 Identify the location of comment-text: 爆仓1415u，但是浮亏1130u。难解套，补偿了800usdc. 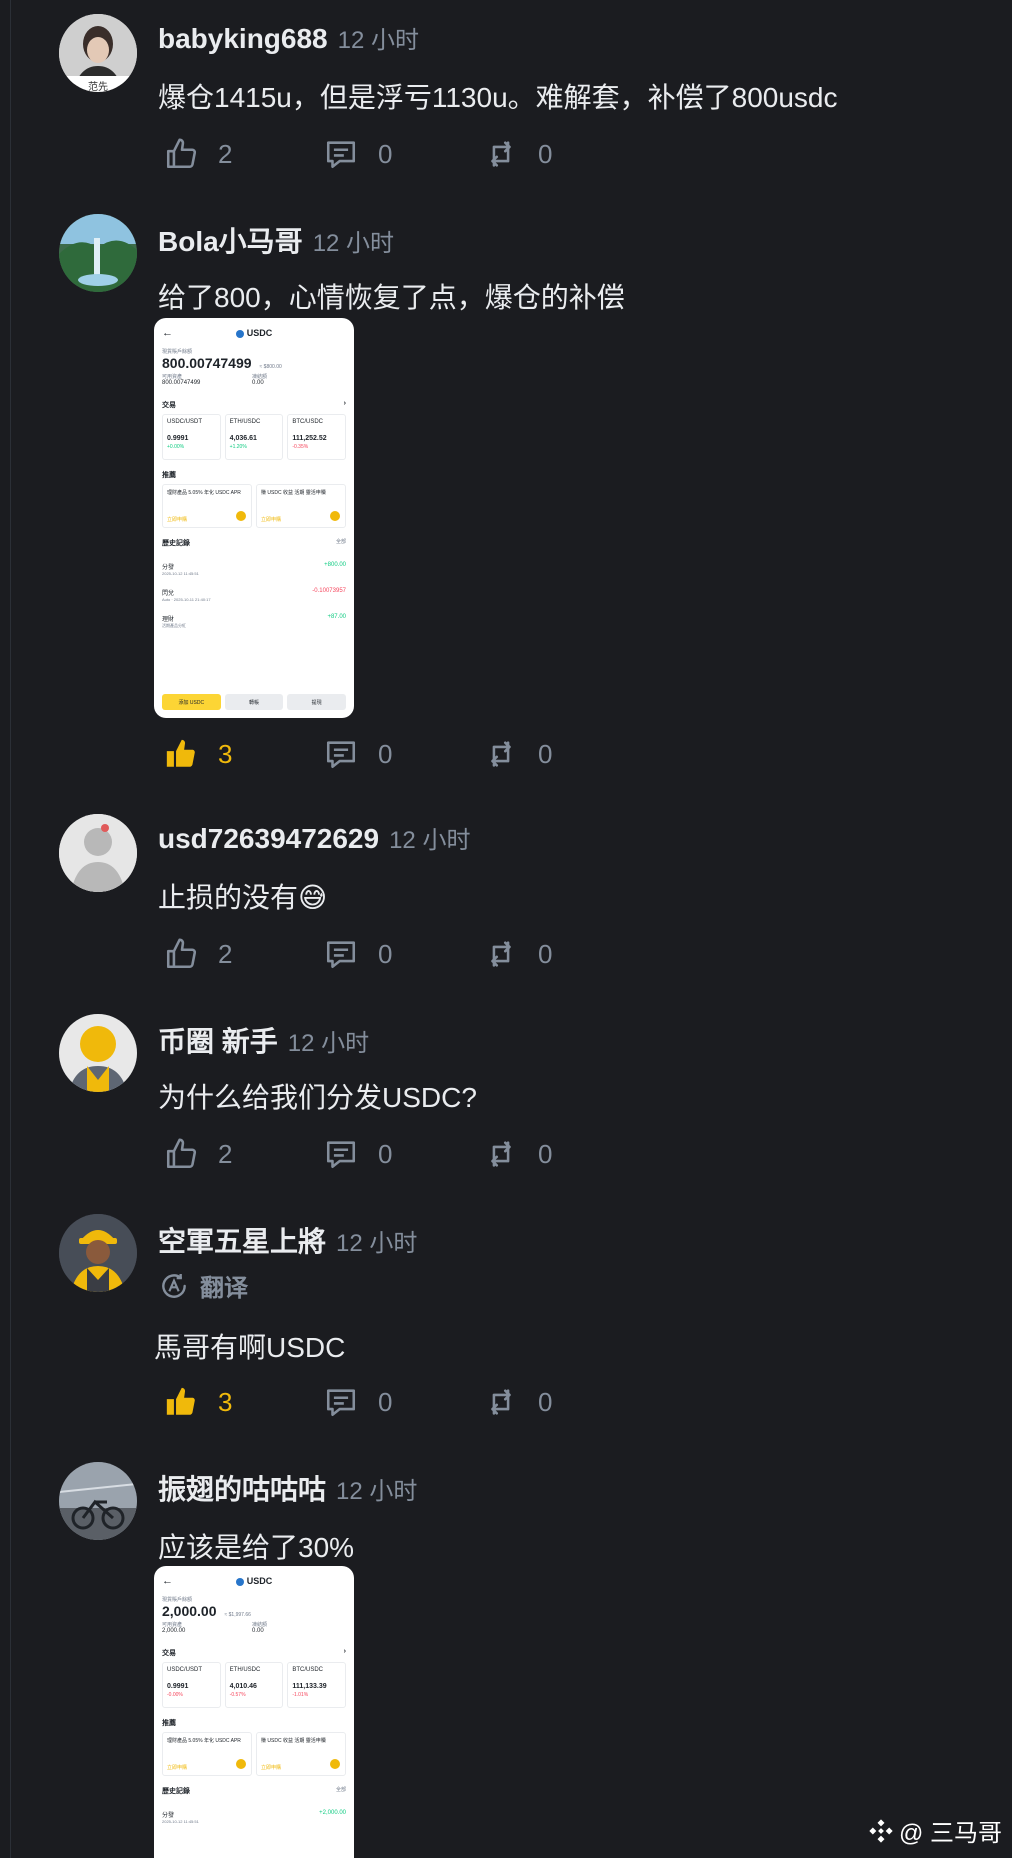
(498, 97).